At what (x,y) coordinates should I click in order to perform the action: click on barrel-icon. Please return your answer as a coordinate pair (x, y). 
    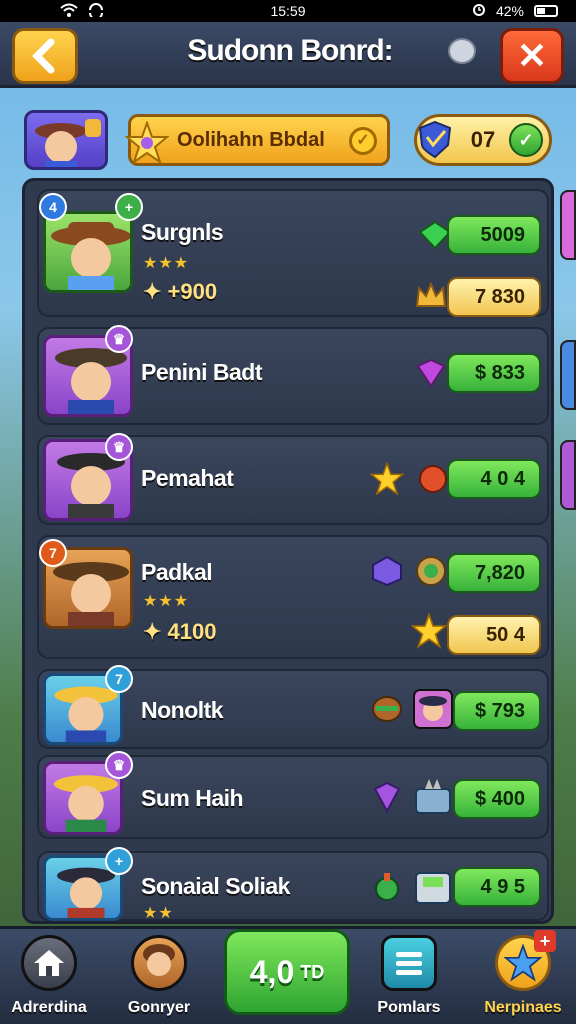
    Looking at the image, I should click on (387, 709).